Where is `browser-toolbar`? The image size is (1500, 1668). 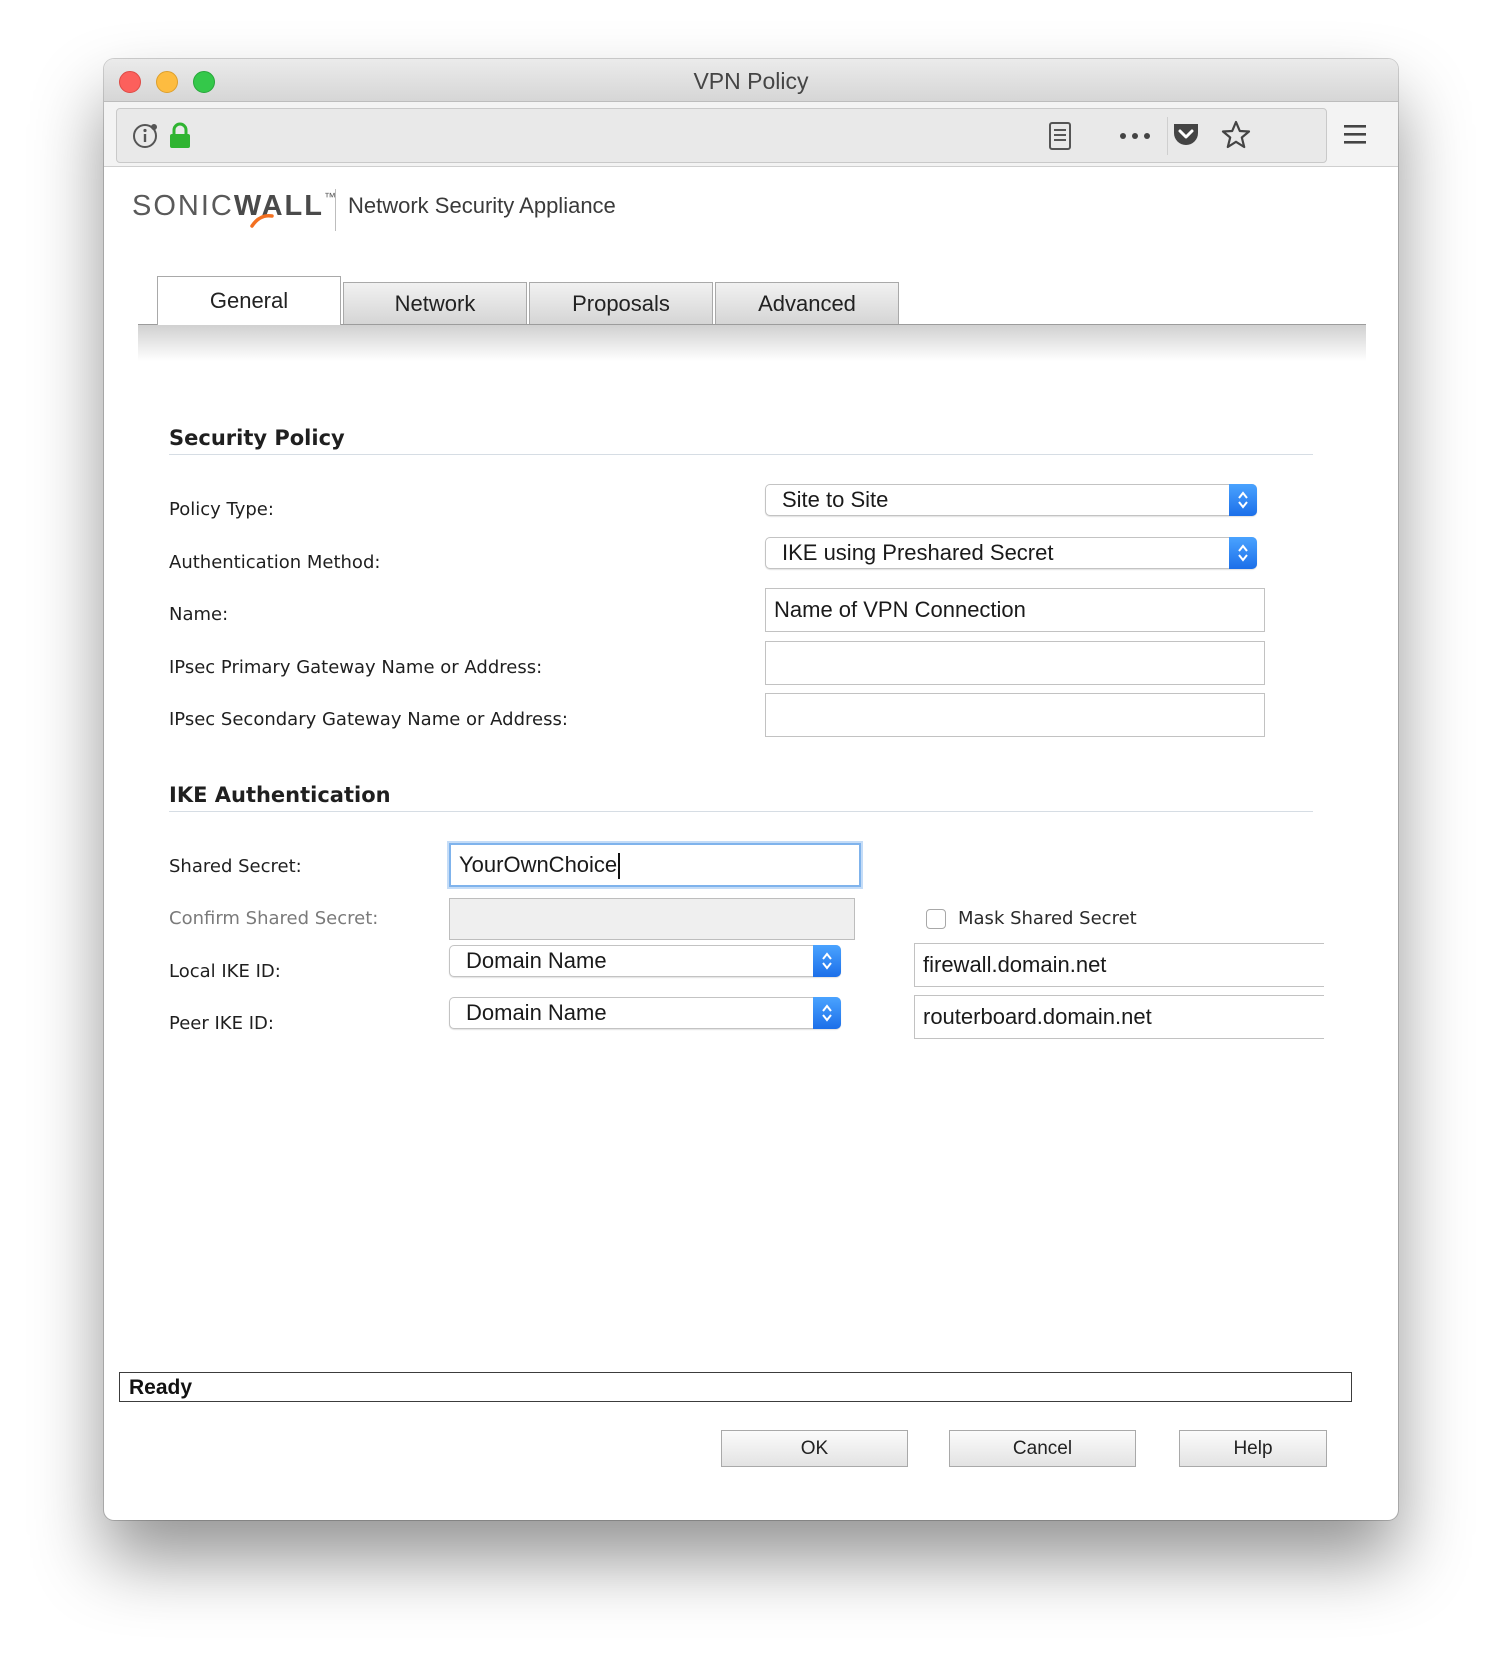
browser-toolbar is located at coordinates (751, 134).